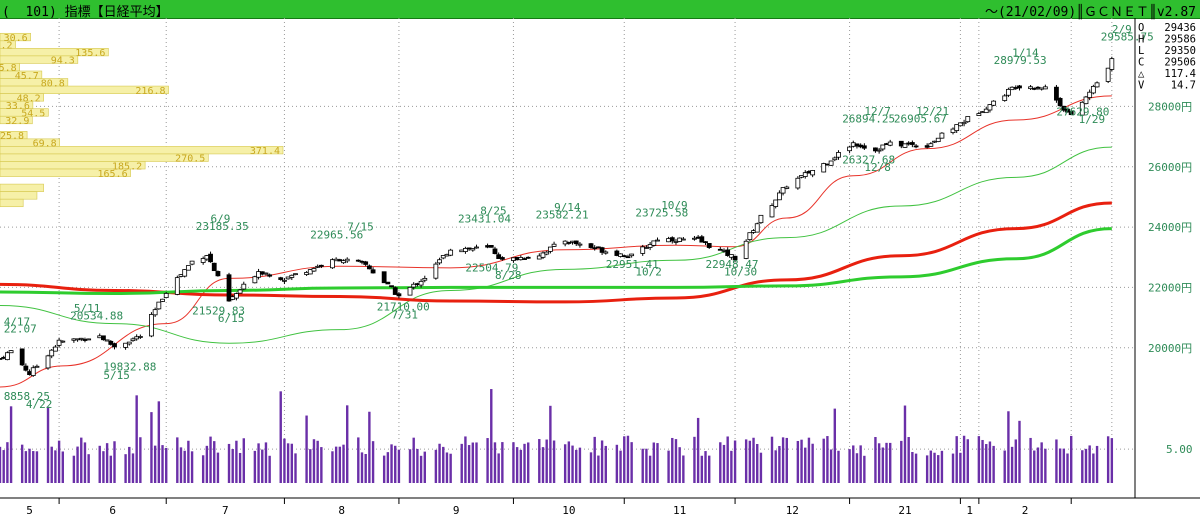 This screenshot has height=525, width=1200. I want to click on x-tick-label: 8, so click(341, 510).